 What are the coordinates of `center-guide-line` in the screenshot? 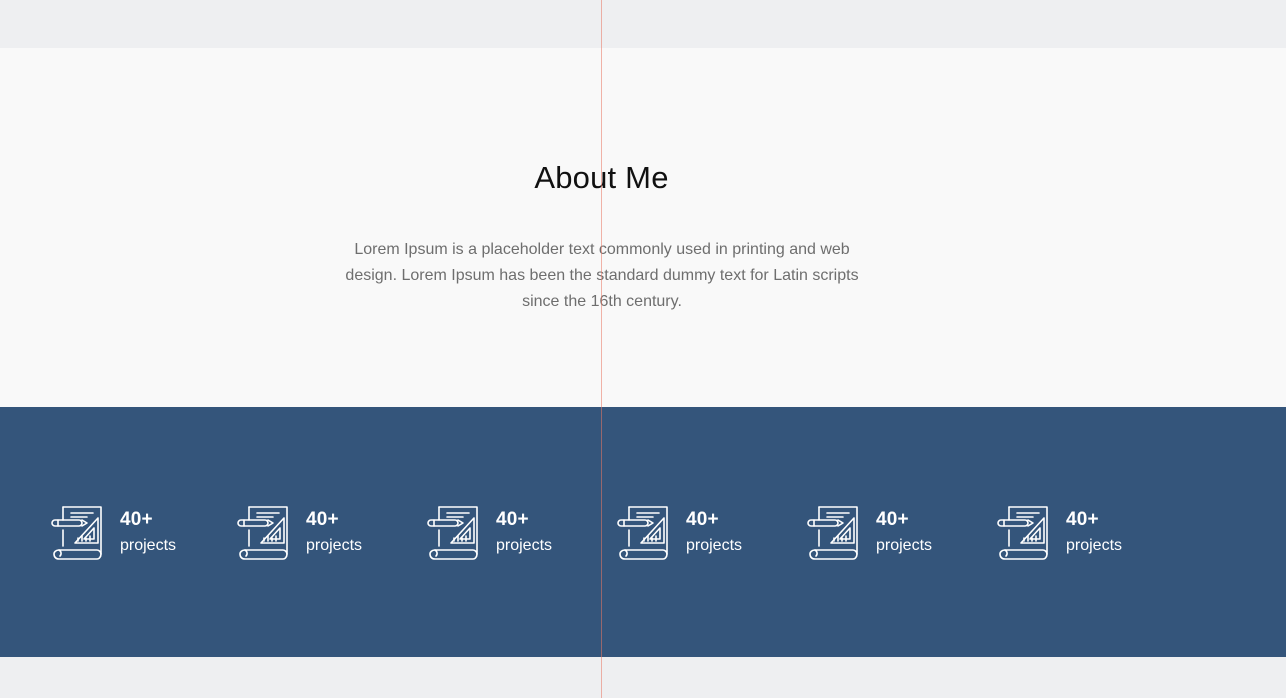 It's located at (601, 349).